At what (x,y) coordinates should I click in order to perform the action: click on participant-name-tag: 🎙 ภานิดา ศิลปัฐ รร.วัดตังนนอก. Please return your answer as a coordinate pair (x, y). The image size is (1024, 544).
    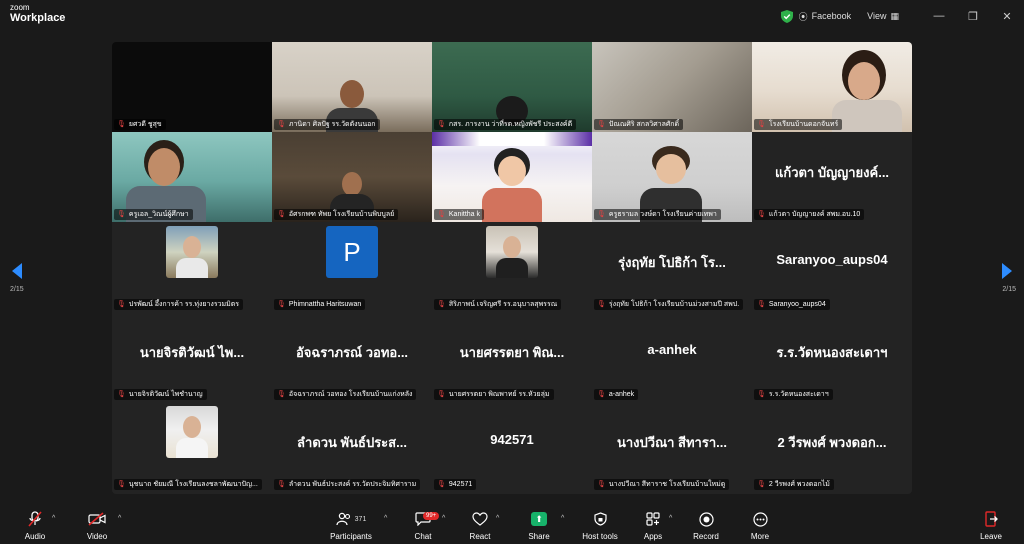
    Looking at the image, I should click on (327, 124).